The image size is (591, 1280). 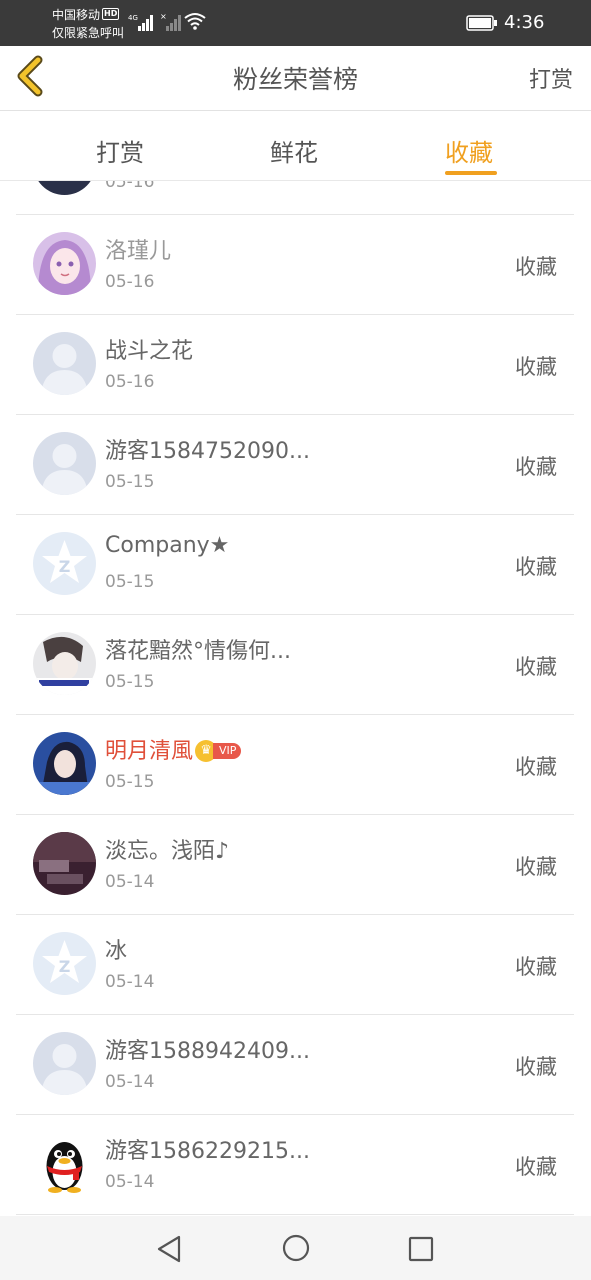 What do you see at coordinates (64, 188) in the screenshot?
I see `dark-anime-avatar` at bounding box center [64, 188].